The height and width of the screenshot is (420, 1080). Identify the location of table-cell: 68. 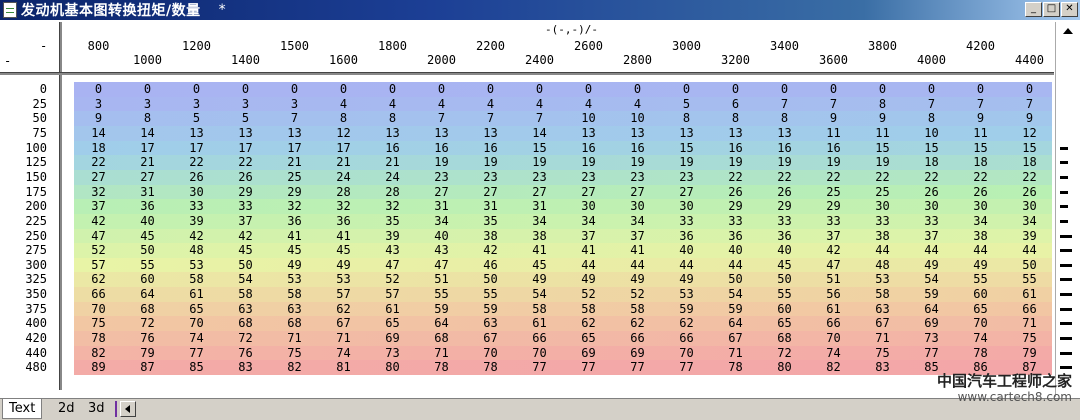
(441, 338).